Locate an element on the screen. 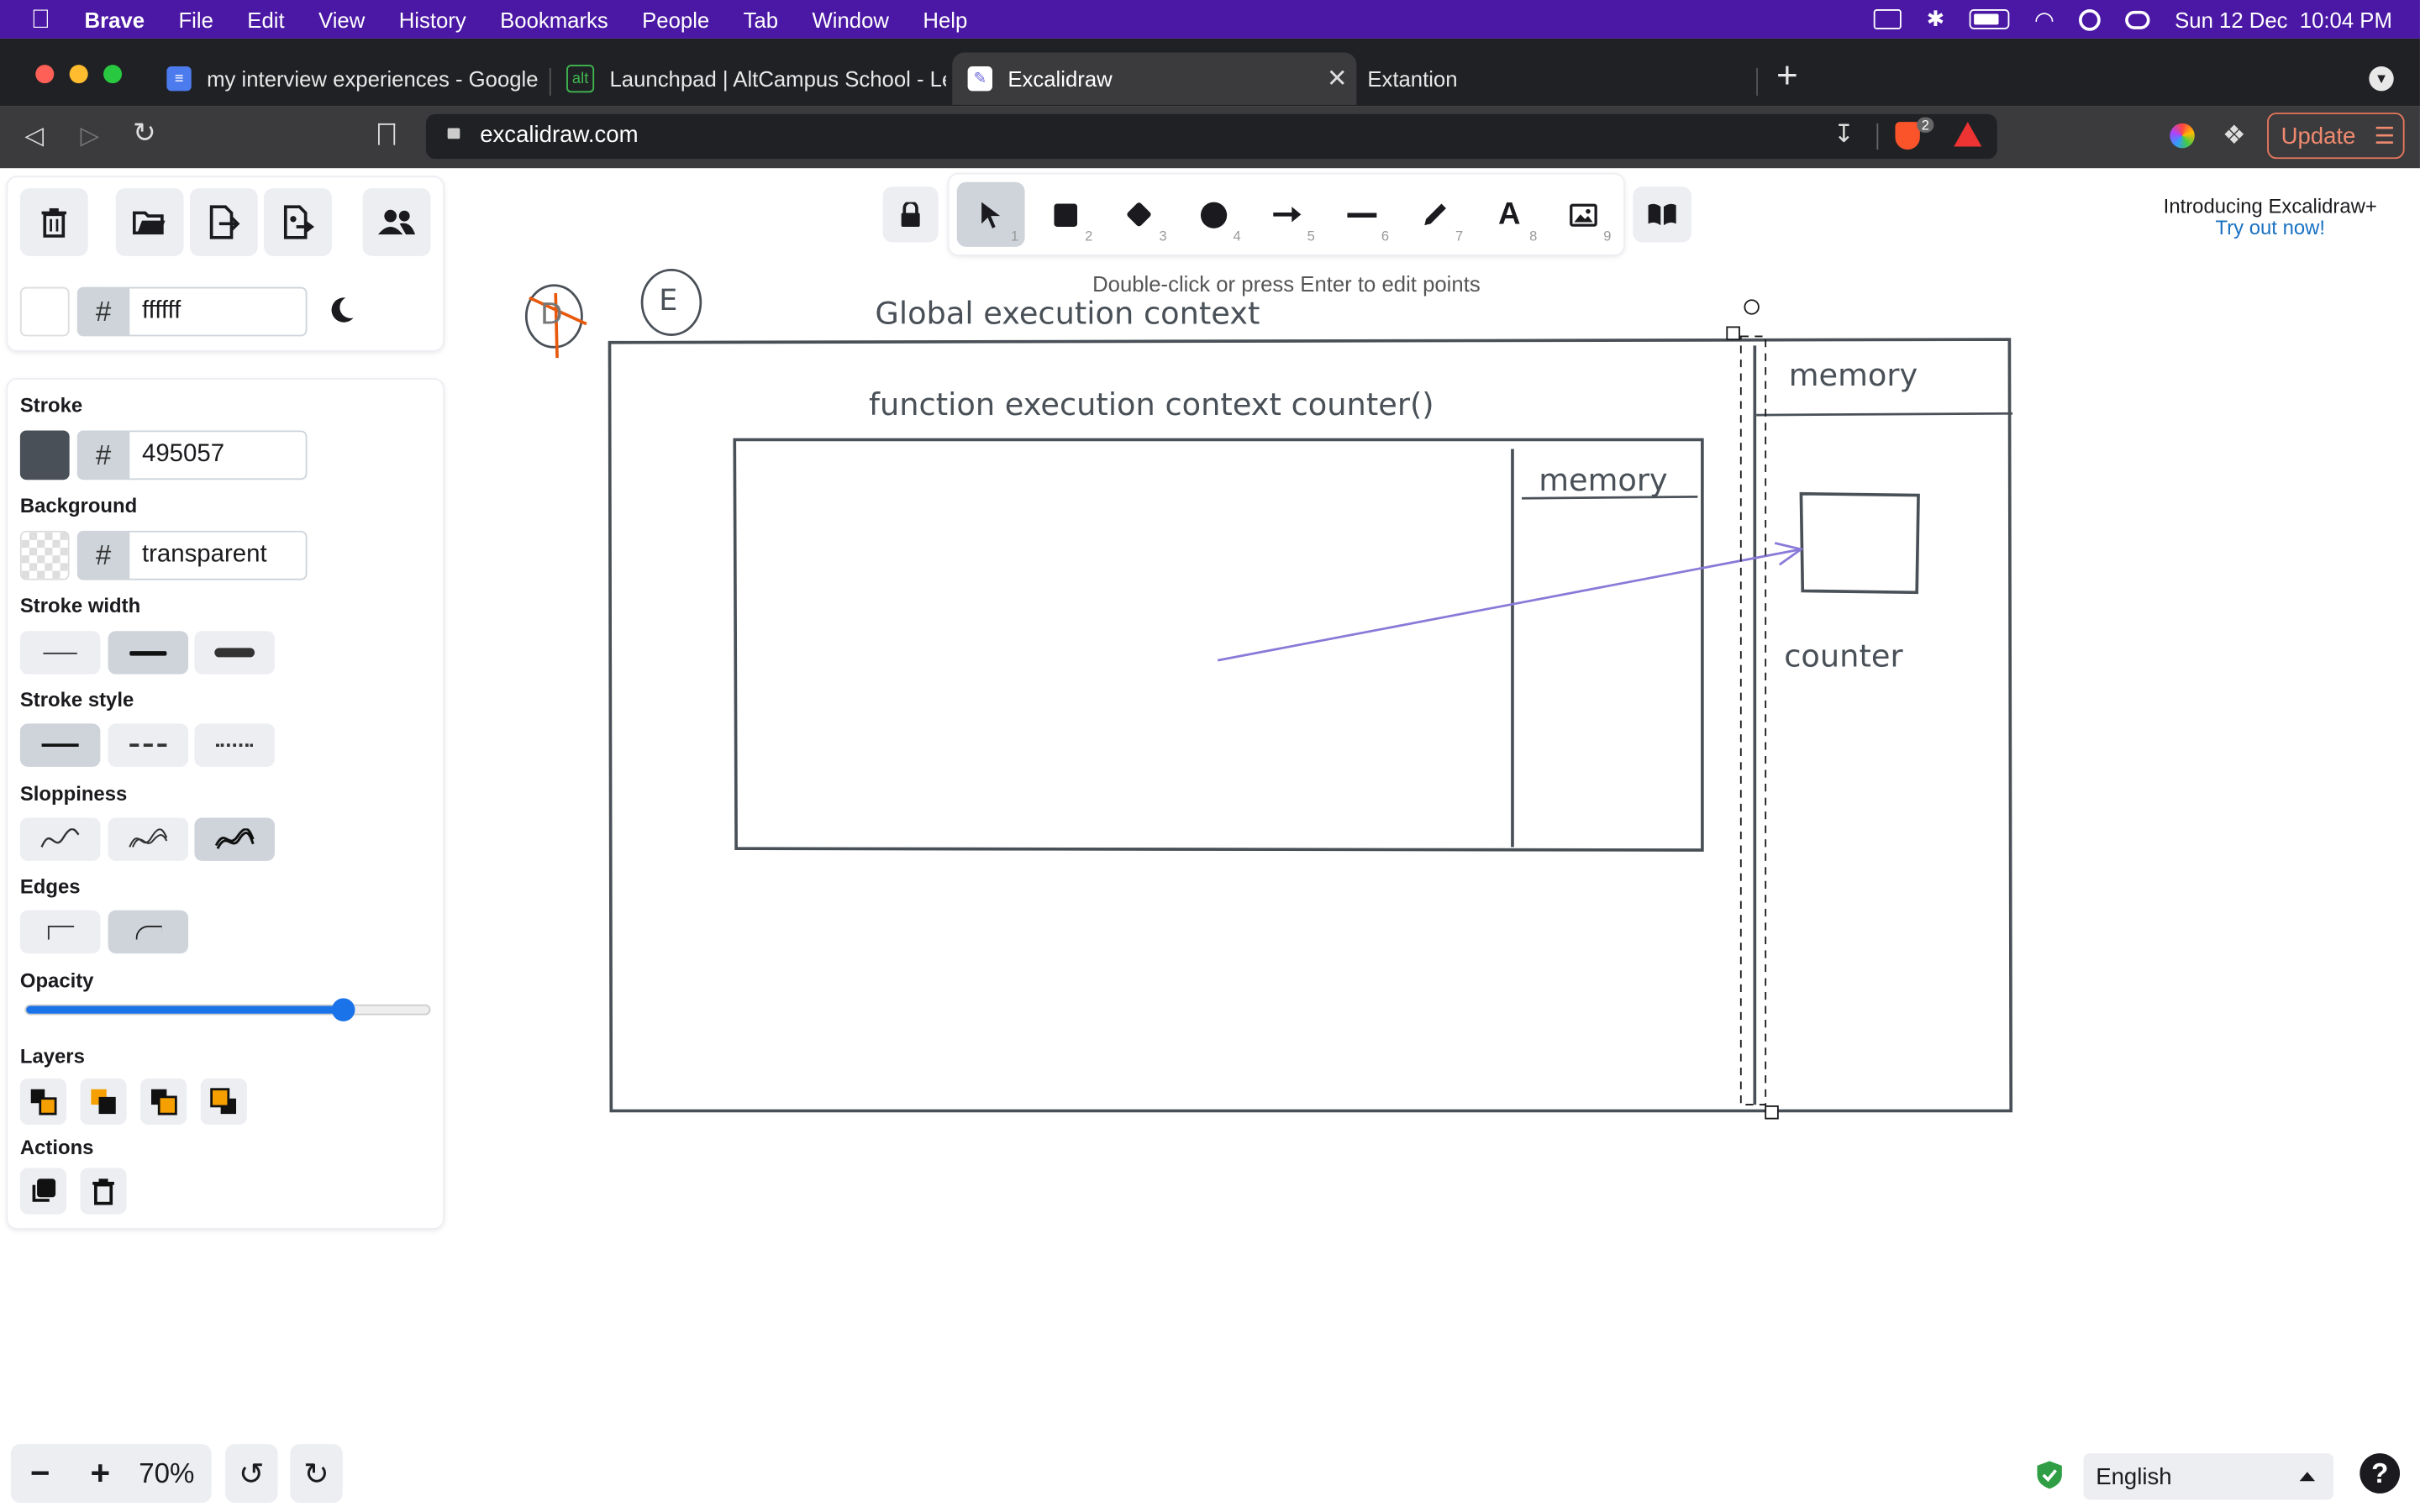 The width and height of the screenshot is (2420, 1512). help-button: ? is located at coordinates (2381, 1473).